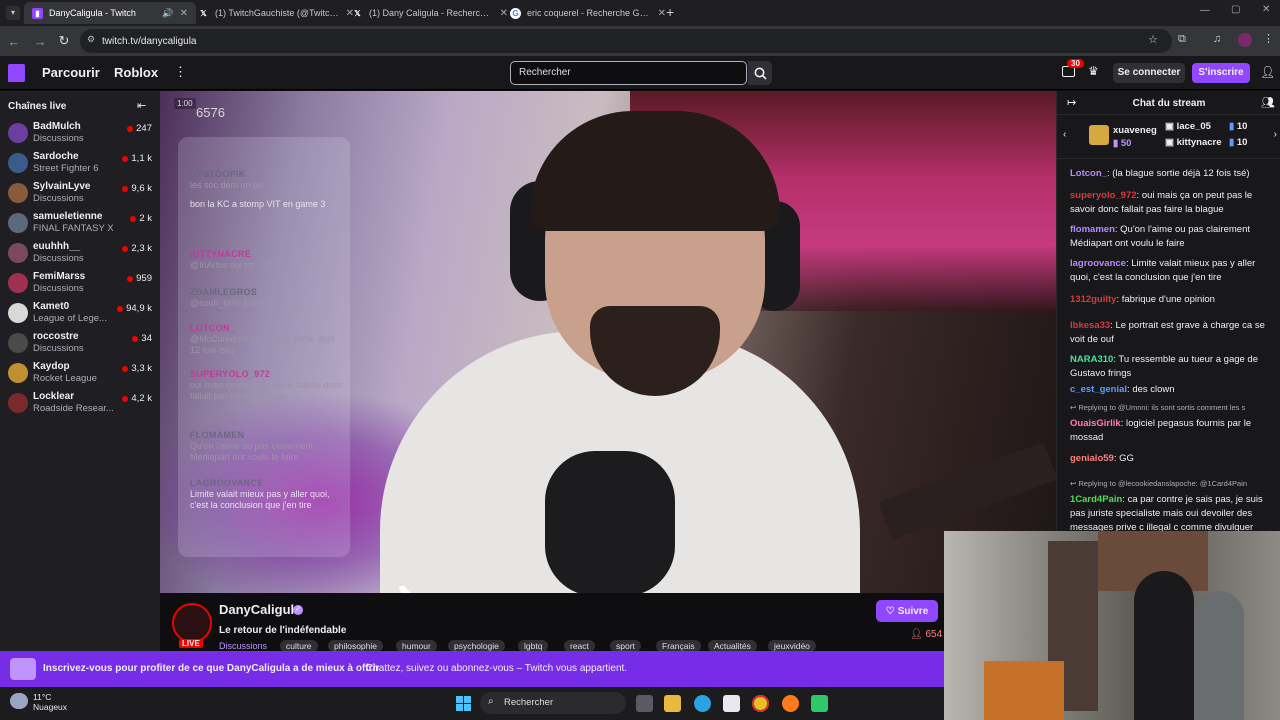 This screenshot has width=1280, height=720. Describe the element at coordinates (276, 13) in the screenshot. I see `browser-tab-1: 𝕏 (1) TwitchGauchiste (@TwitchG... ✕` at that location.